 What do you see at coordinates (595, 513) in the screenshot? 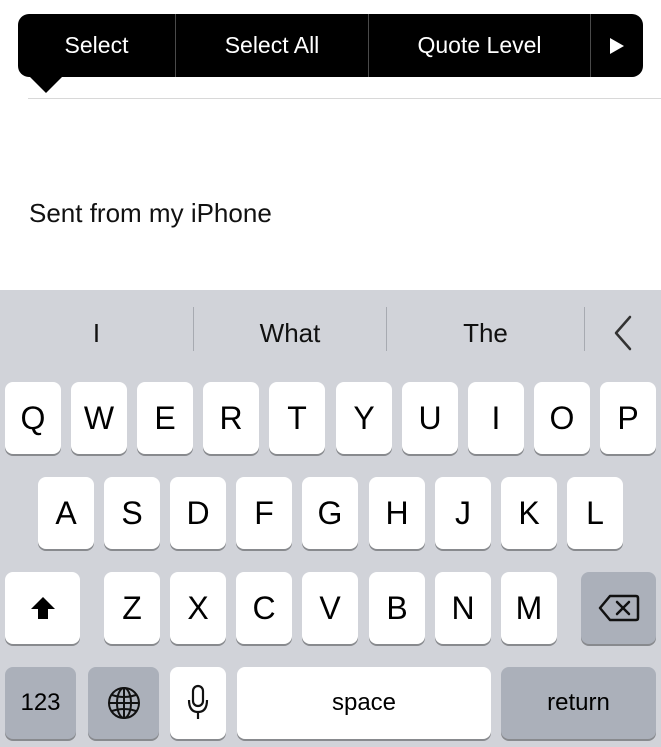
I see `key-l: L` at bounding box center [595, 513].